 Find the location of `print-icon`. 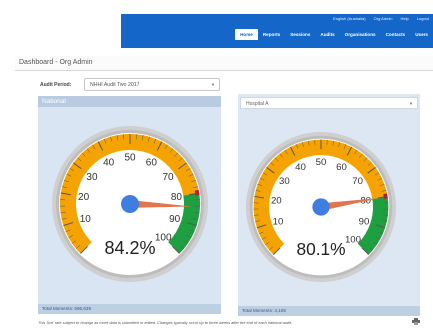

print-icon is located at coordinates (416, 321).